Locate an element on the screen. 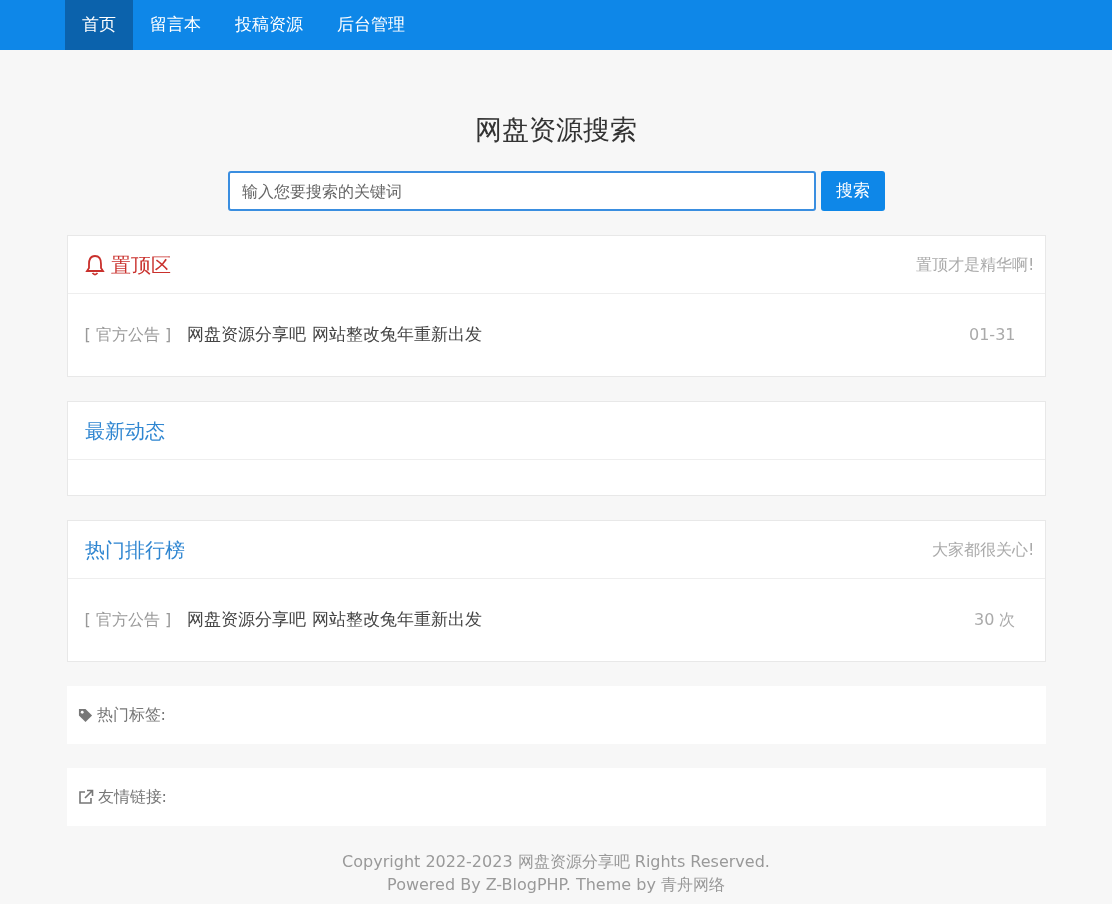  panel-subtitle: 大家都很关心! is located at coordinates (983, 549).